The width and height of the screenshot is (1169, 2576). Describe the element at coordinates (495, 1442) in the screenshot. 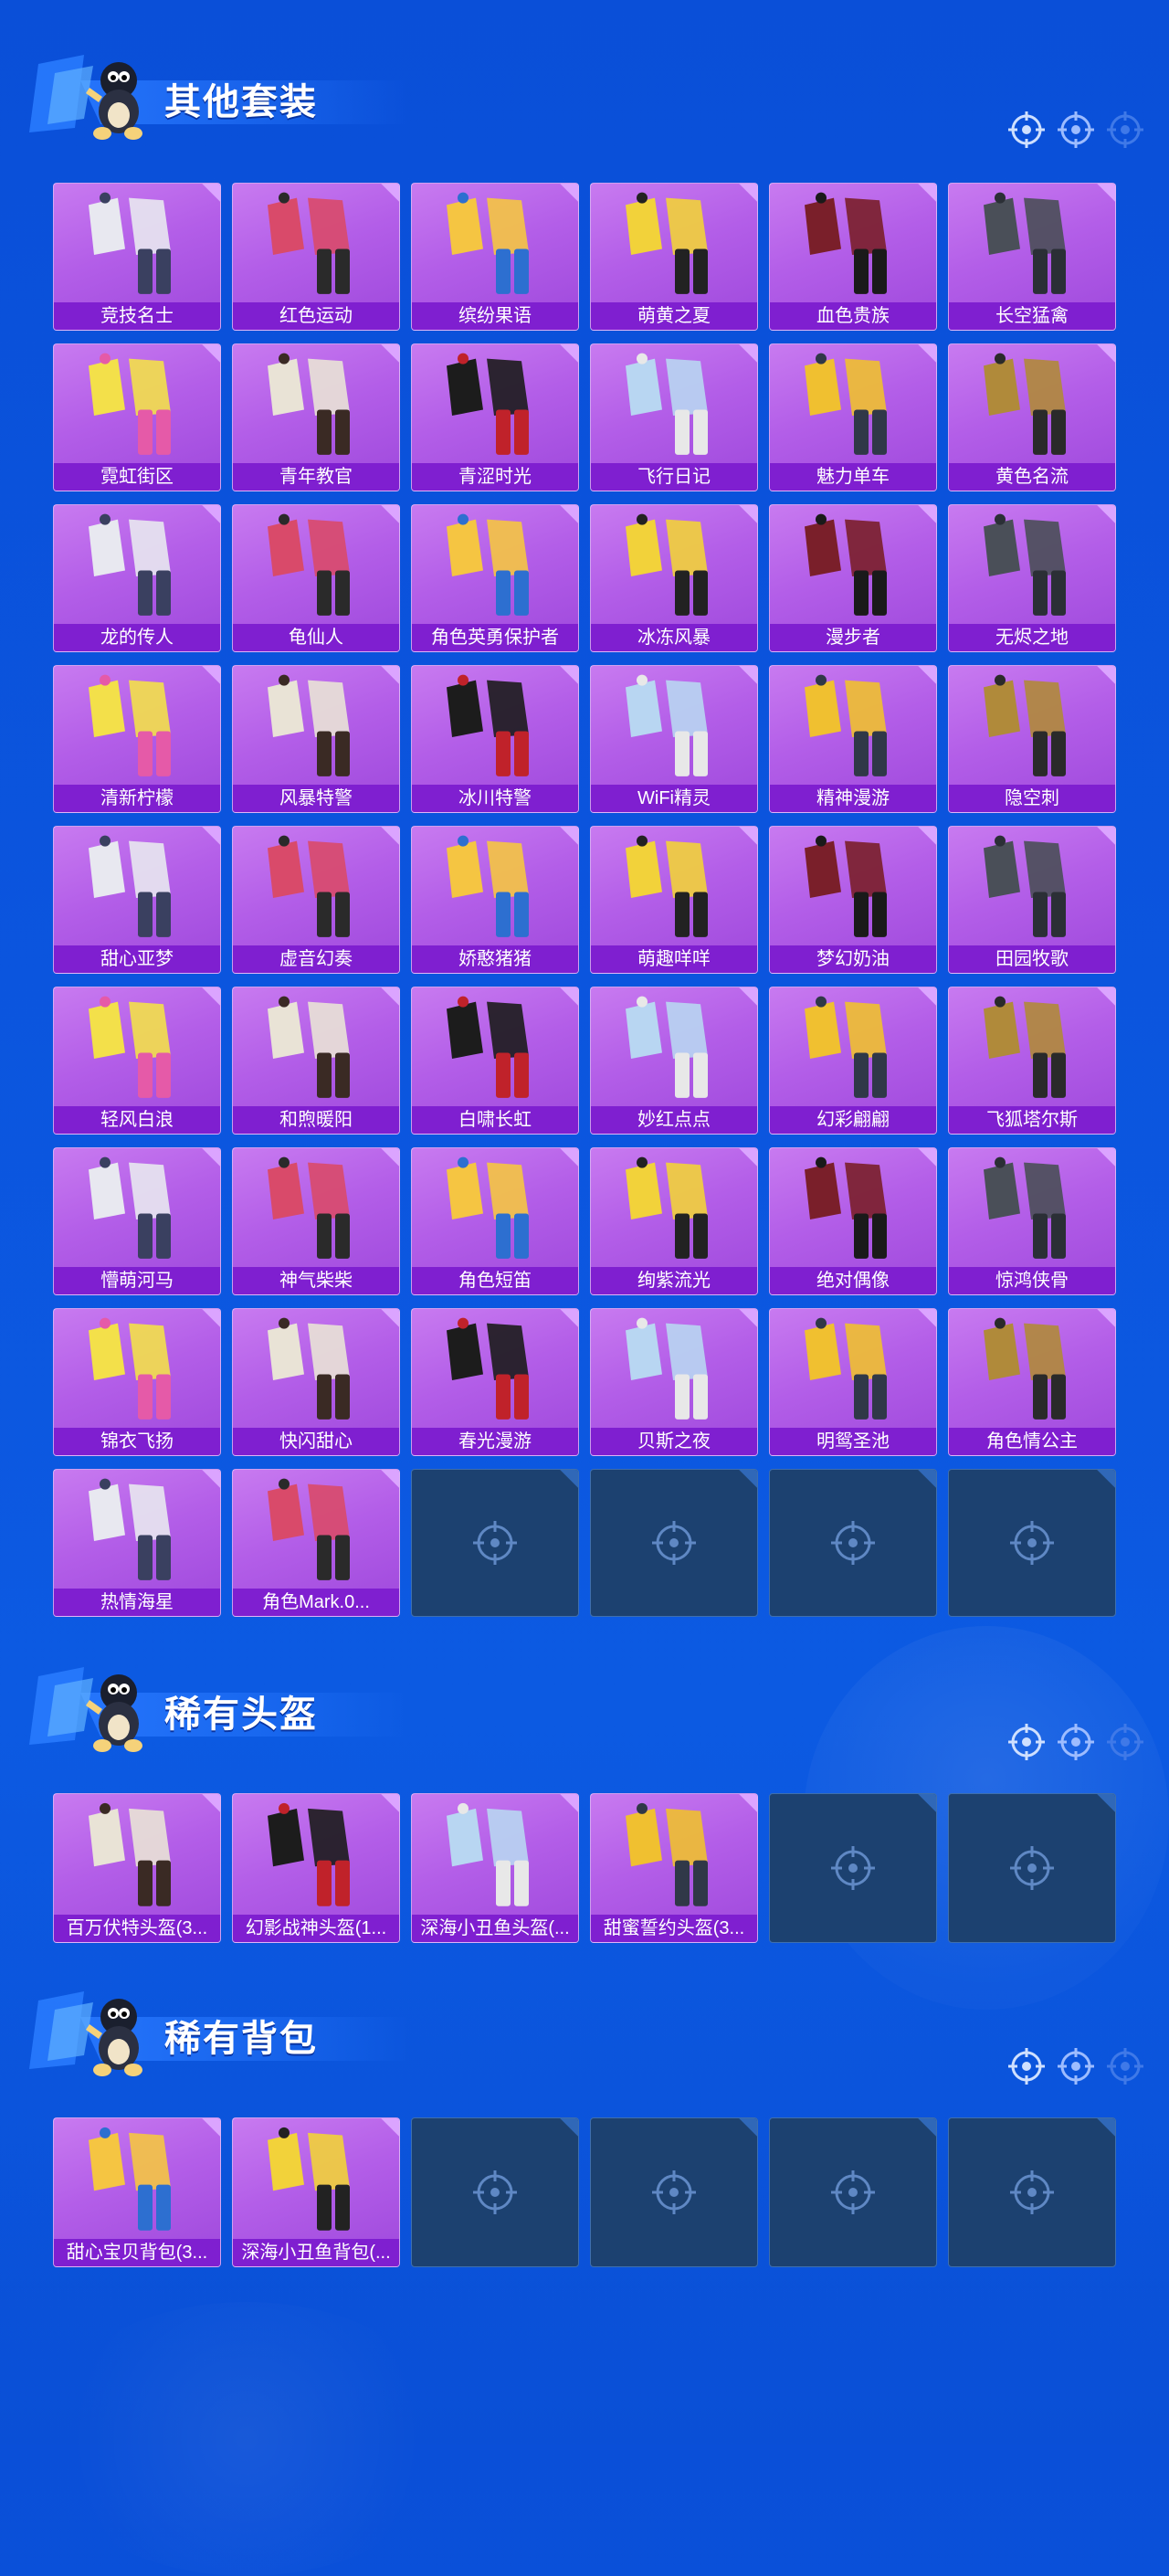

I see `item-name: 春光漫游` at that location.